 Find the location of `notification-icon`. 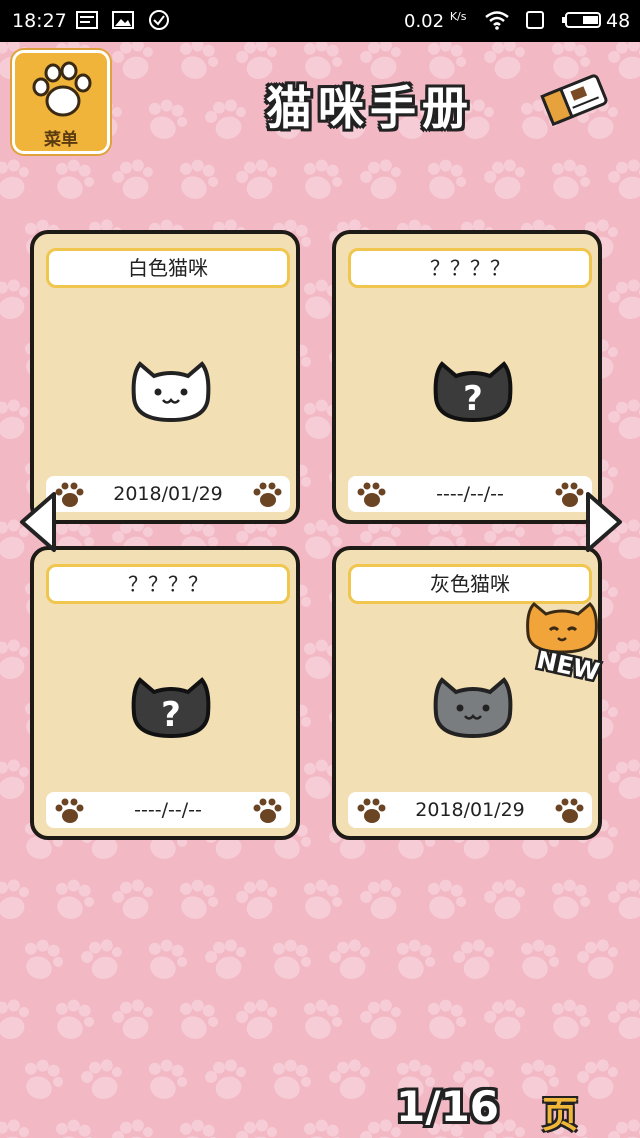

notification-icon is located at coordinates (87, 20).